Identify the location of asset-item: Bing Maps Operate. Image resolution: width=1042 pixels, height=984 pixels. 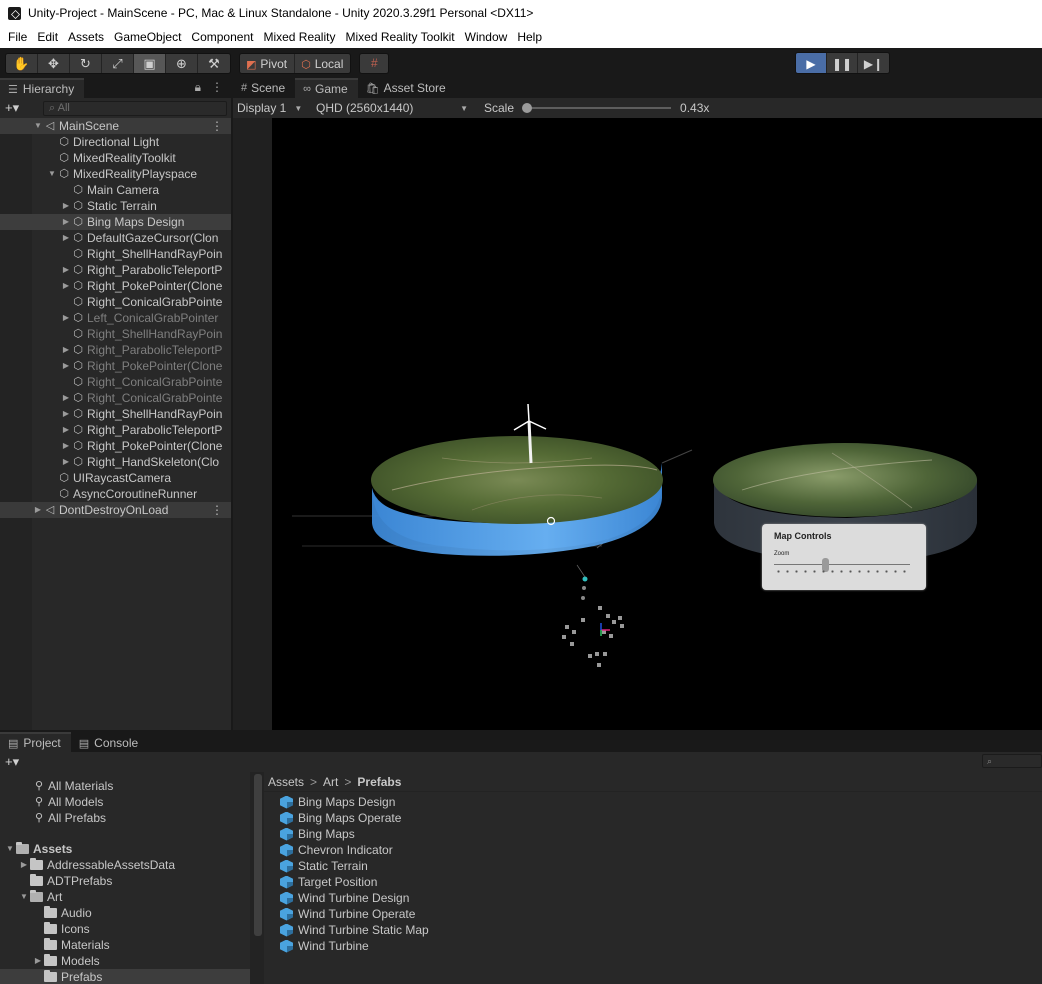
(653, 818).